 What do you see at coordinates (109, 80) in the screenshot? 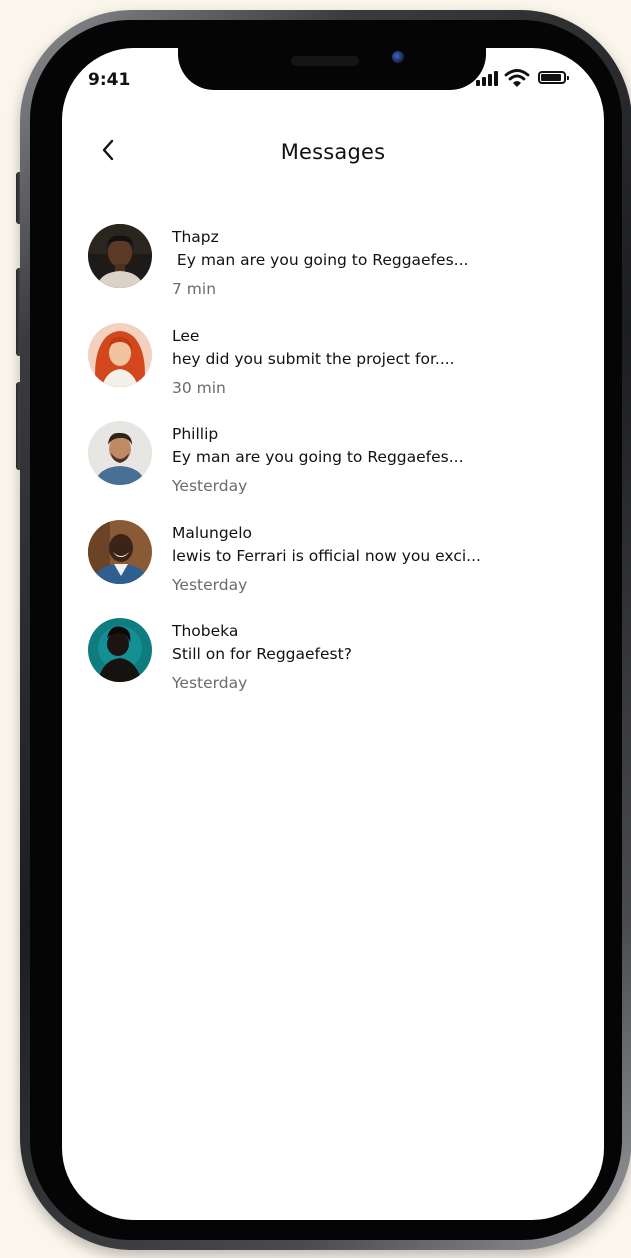
I see `status-time: 9:41` at bounding box center [109, 80].